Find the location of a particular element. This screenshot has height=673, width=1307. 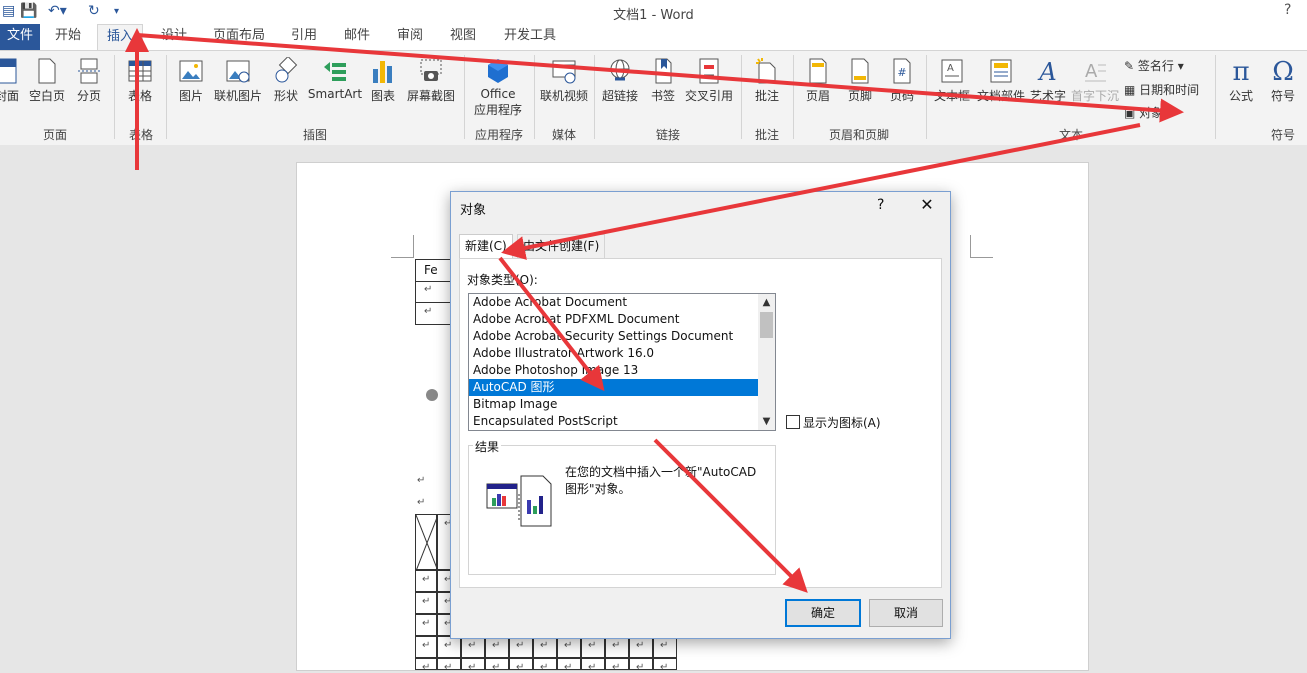

online-pictures-button: 联机图片 is located at coordinates (238, 80).